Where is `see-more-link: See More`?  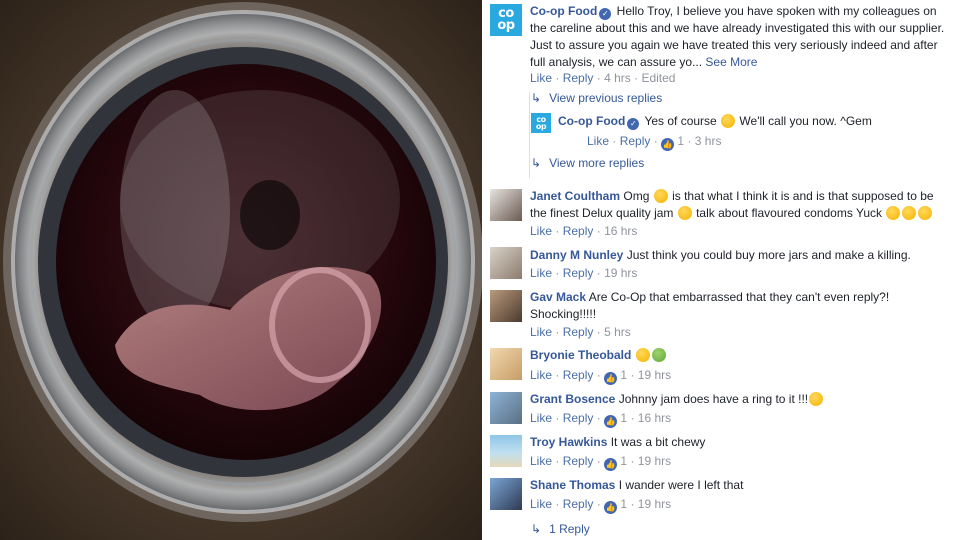
see-more-link: See More is located at coordinates (731, 62).